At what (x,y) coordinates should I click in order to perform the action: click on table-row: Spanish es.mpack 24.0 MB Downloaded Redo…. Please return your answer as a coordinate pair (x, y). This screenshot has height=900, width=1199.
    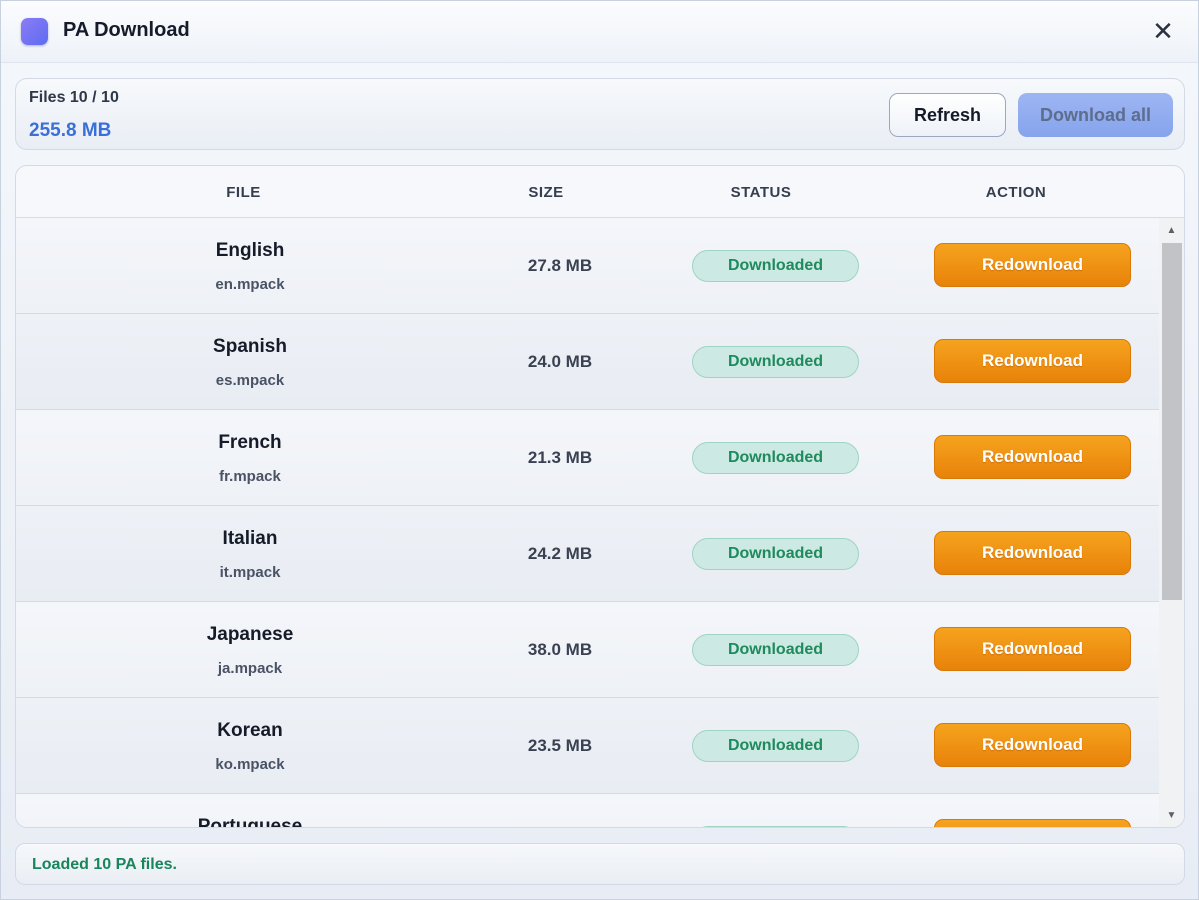
    Looking at the image, I should click on (587, 362).